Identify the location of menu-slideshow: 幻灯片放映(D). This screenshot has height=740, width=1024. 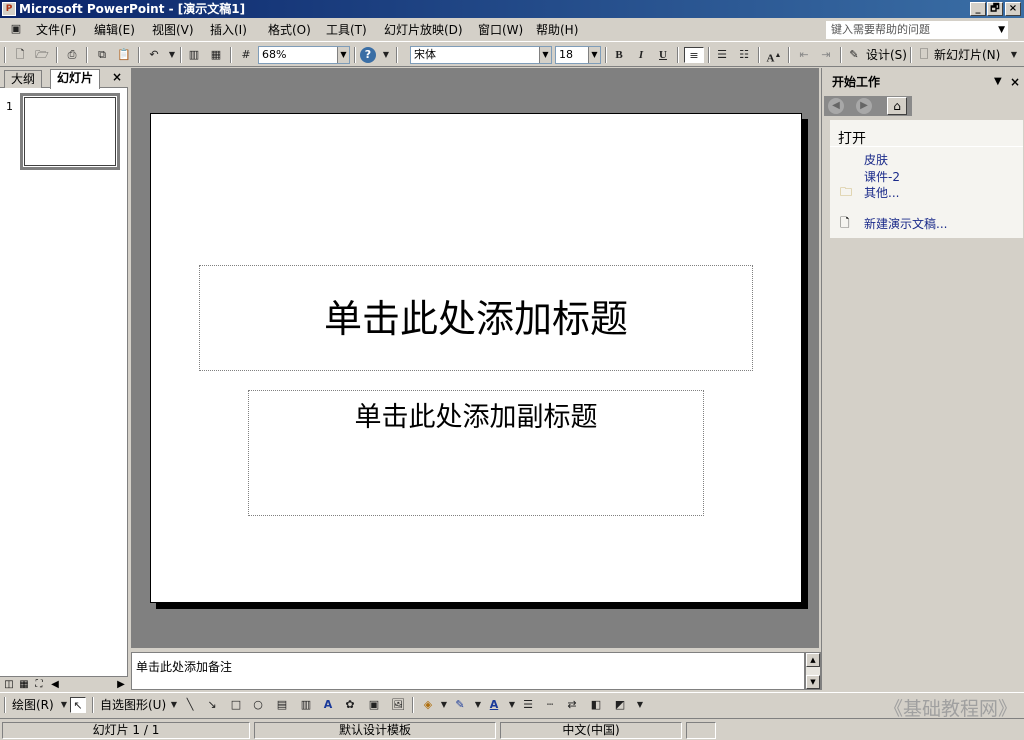
(423, 30).